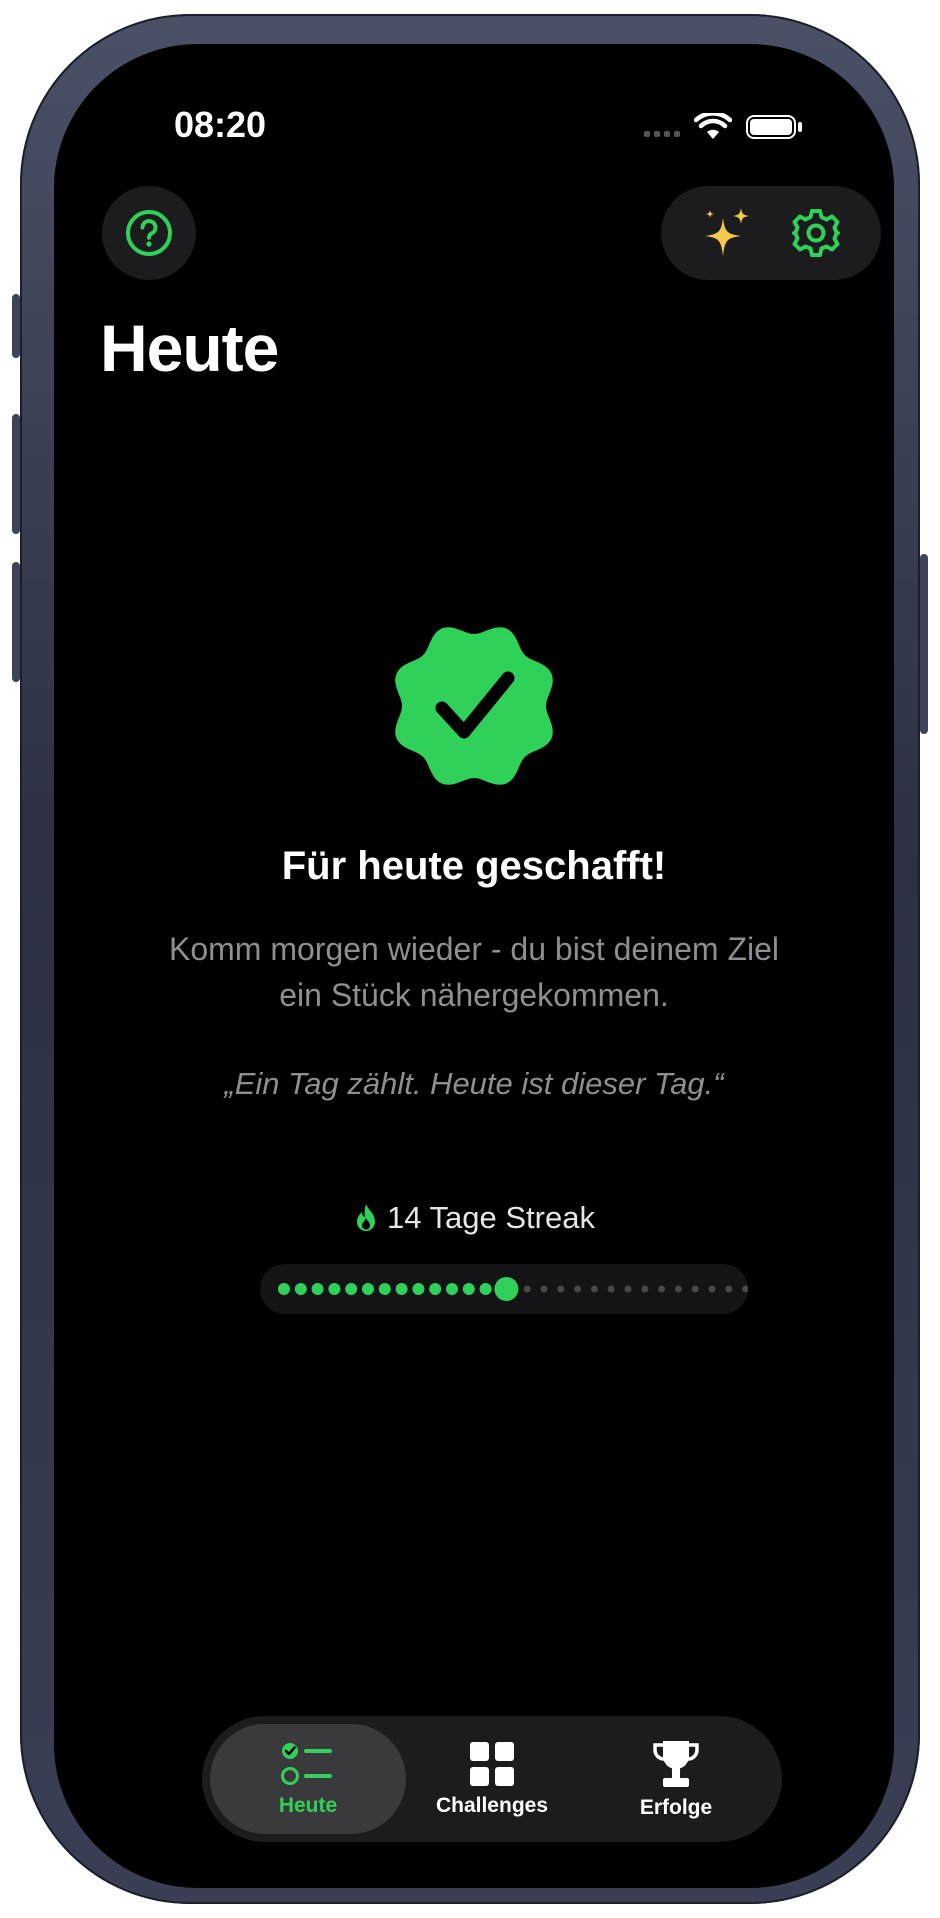 This screenshot has height=1918, width=940. I want to click on tab-label: Heute, so click(308, 1805).